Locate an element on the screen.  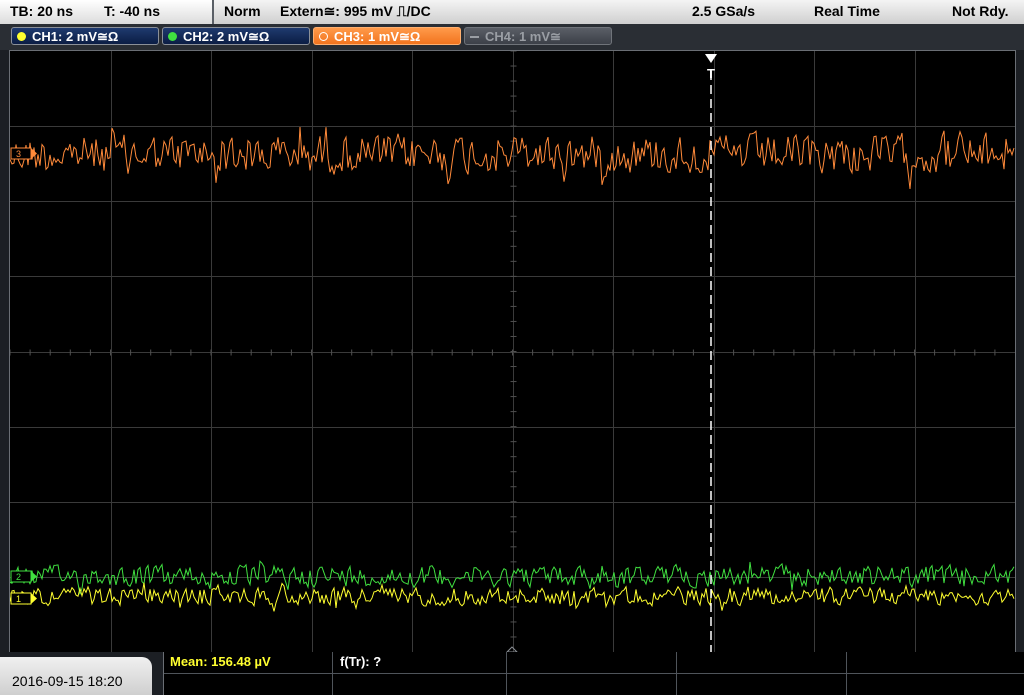
channel-3-offset-marker: 3 is located at coordinates (23, 153).